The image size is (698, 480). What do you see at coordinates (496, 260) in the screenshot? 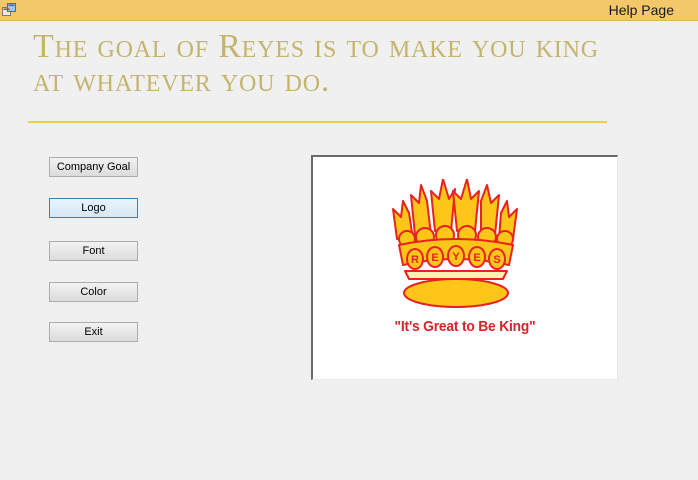
I see `svg-text: S` at bounding box center [496, 260].